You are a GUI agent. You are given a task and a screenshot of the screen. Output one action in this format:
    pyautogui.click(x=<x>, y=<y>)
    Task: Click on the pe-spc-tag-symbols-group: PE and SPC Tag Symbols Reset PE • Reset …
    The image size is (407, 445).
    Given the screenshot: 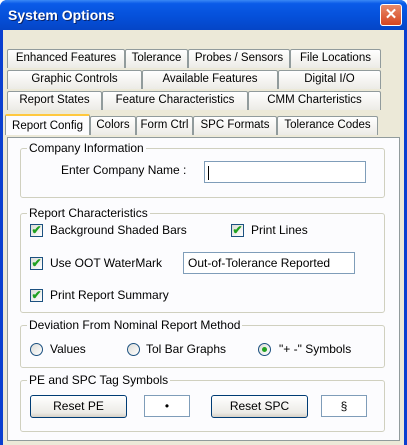 What is the action you would take?
    pyautogui.click(x=202, y=402)
    